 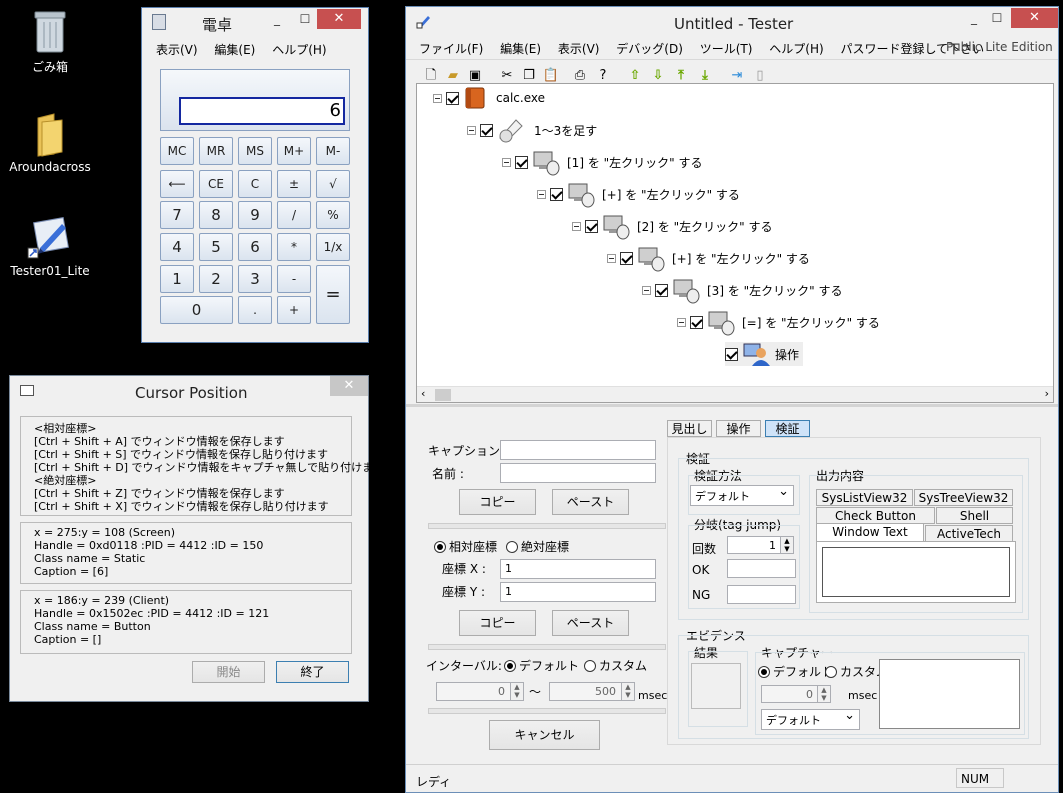 I want to click on tree-node-click-3: [3] を "左クリック" する, so click(x=742, y=291).